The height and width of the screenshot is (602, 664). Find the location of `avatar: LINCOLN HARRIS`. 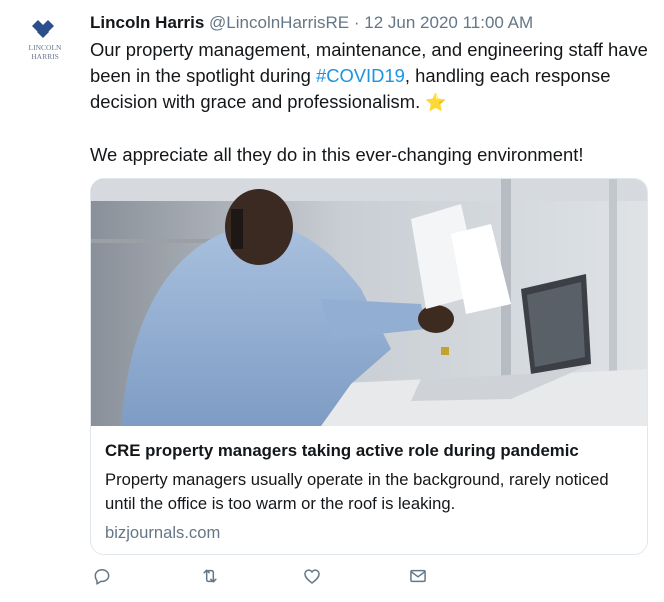

avatar: LINCOLN HARRIS is located at coordinates (45, 45).